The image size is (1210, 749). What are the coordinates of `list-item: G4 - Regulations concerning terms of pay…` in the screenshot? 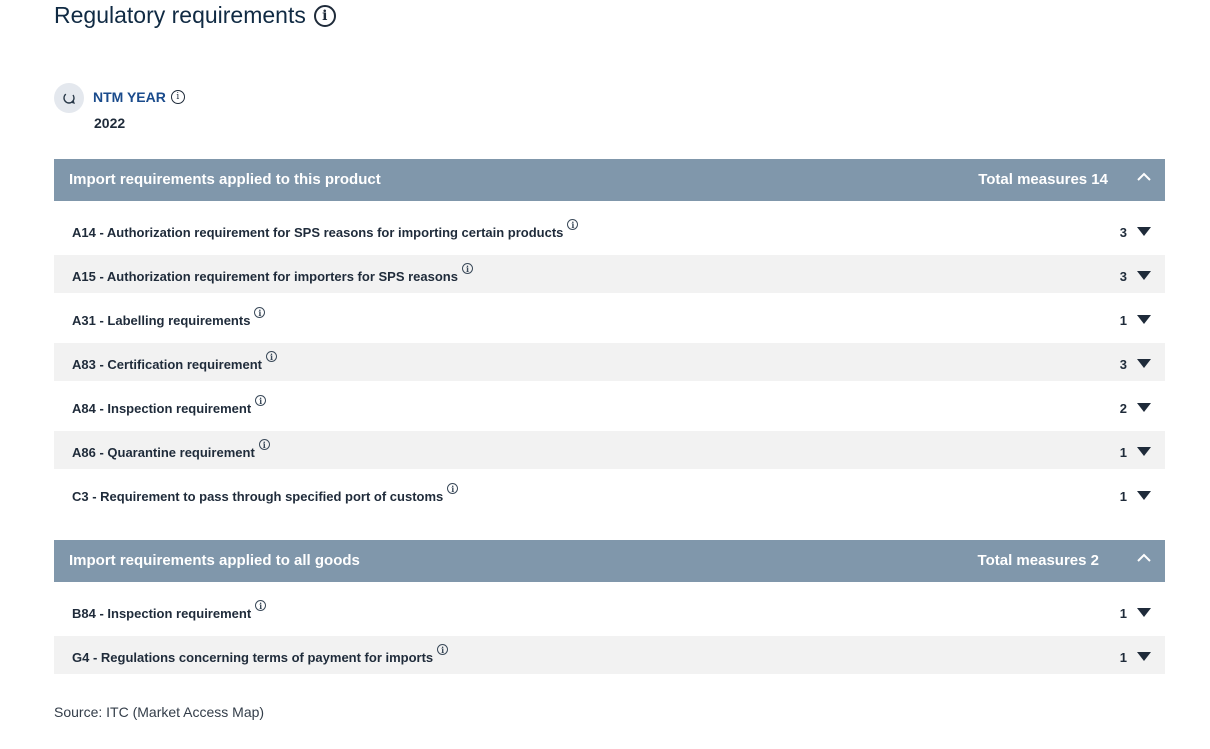 It's located at (609, 655).